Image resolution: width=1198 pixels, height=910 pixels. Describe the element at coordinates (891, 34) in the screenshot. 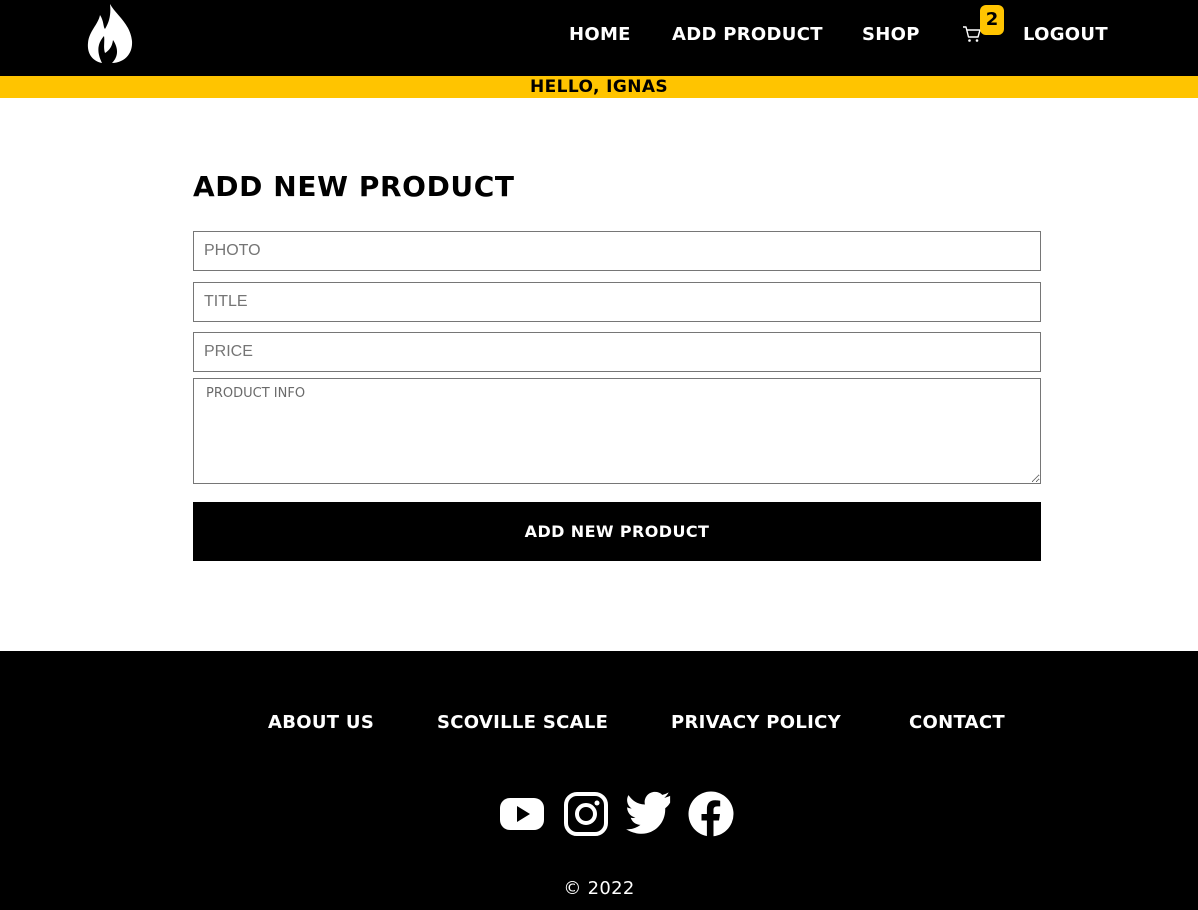

I see `nav-shop: SHOP` at that location.